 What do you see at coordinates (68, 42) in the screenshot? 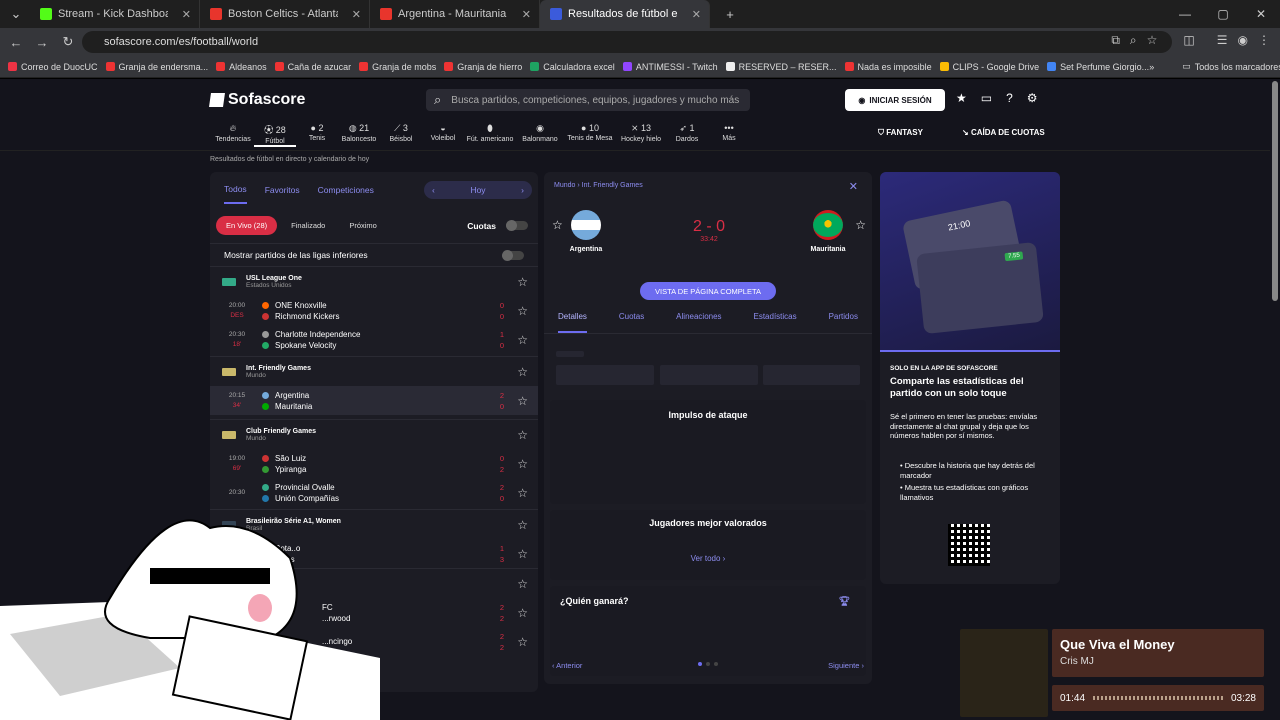
I see `reload-icon: ↻` at bounding box center [68, 42].